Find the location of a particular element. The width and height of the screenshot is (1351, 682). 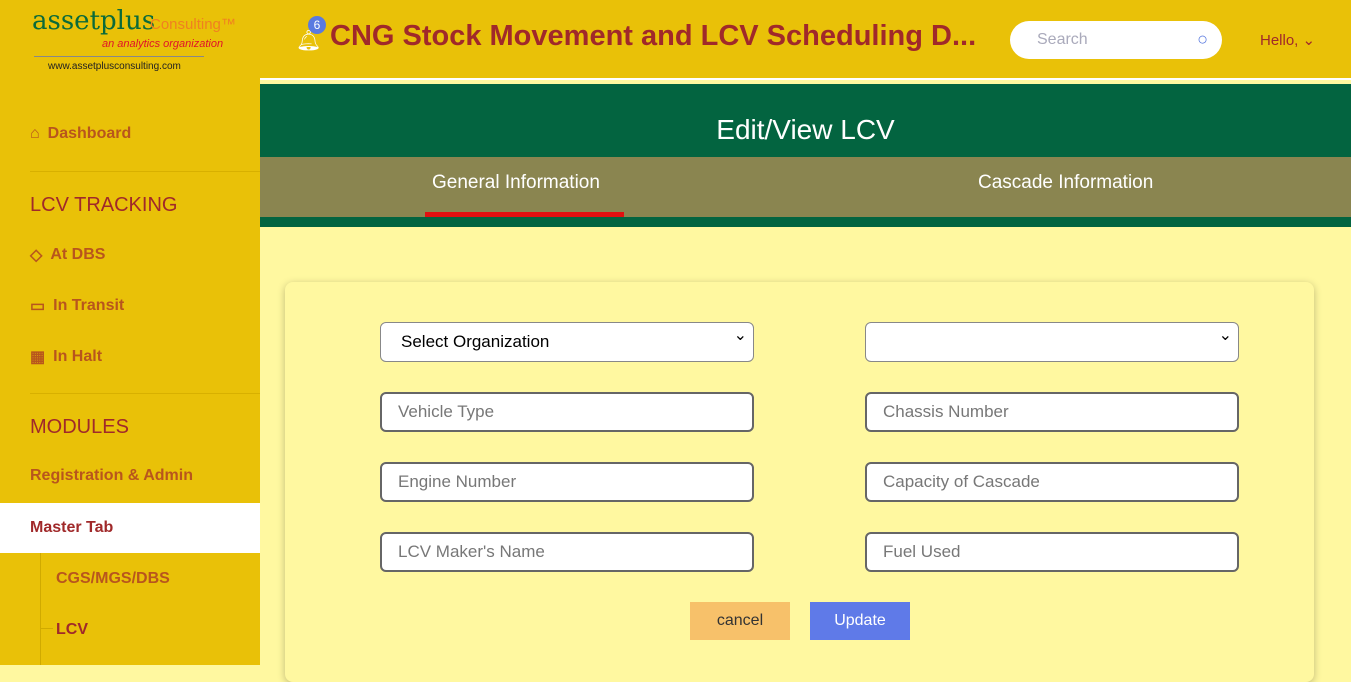

label: In Transit is located at coordinates (89, 305).